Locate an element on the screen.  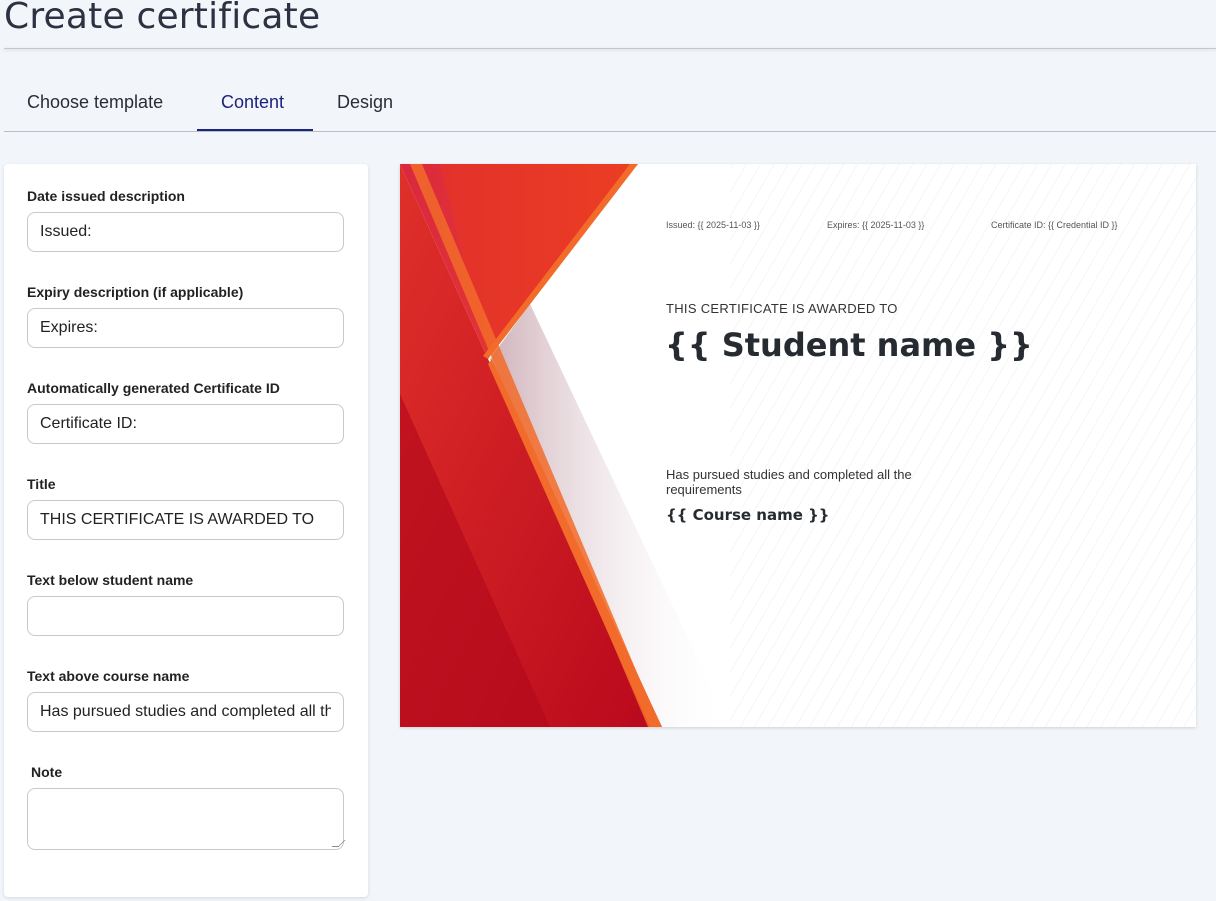
below-student-input is located at coordinates (185, 616).